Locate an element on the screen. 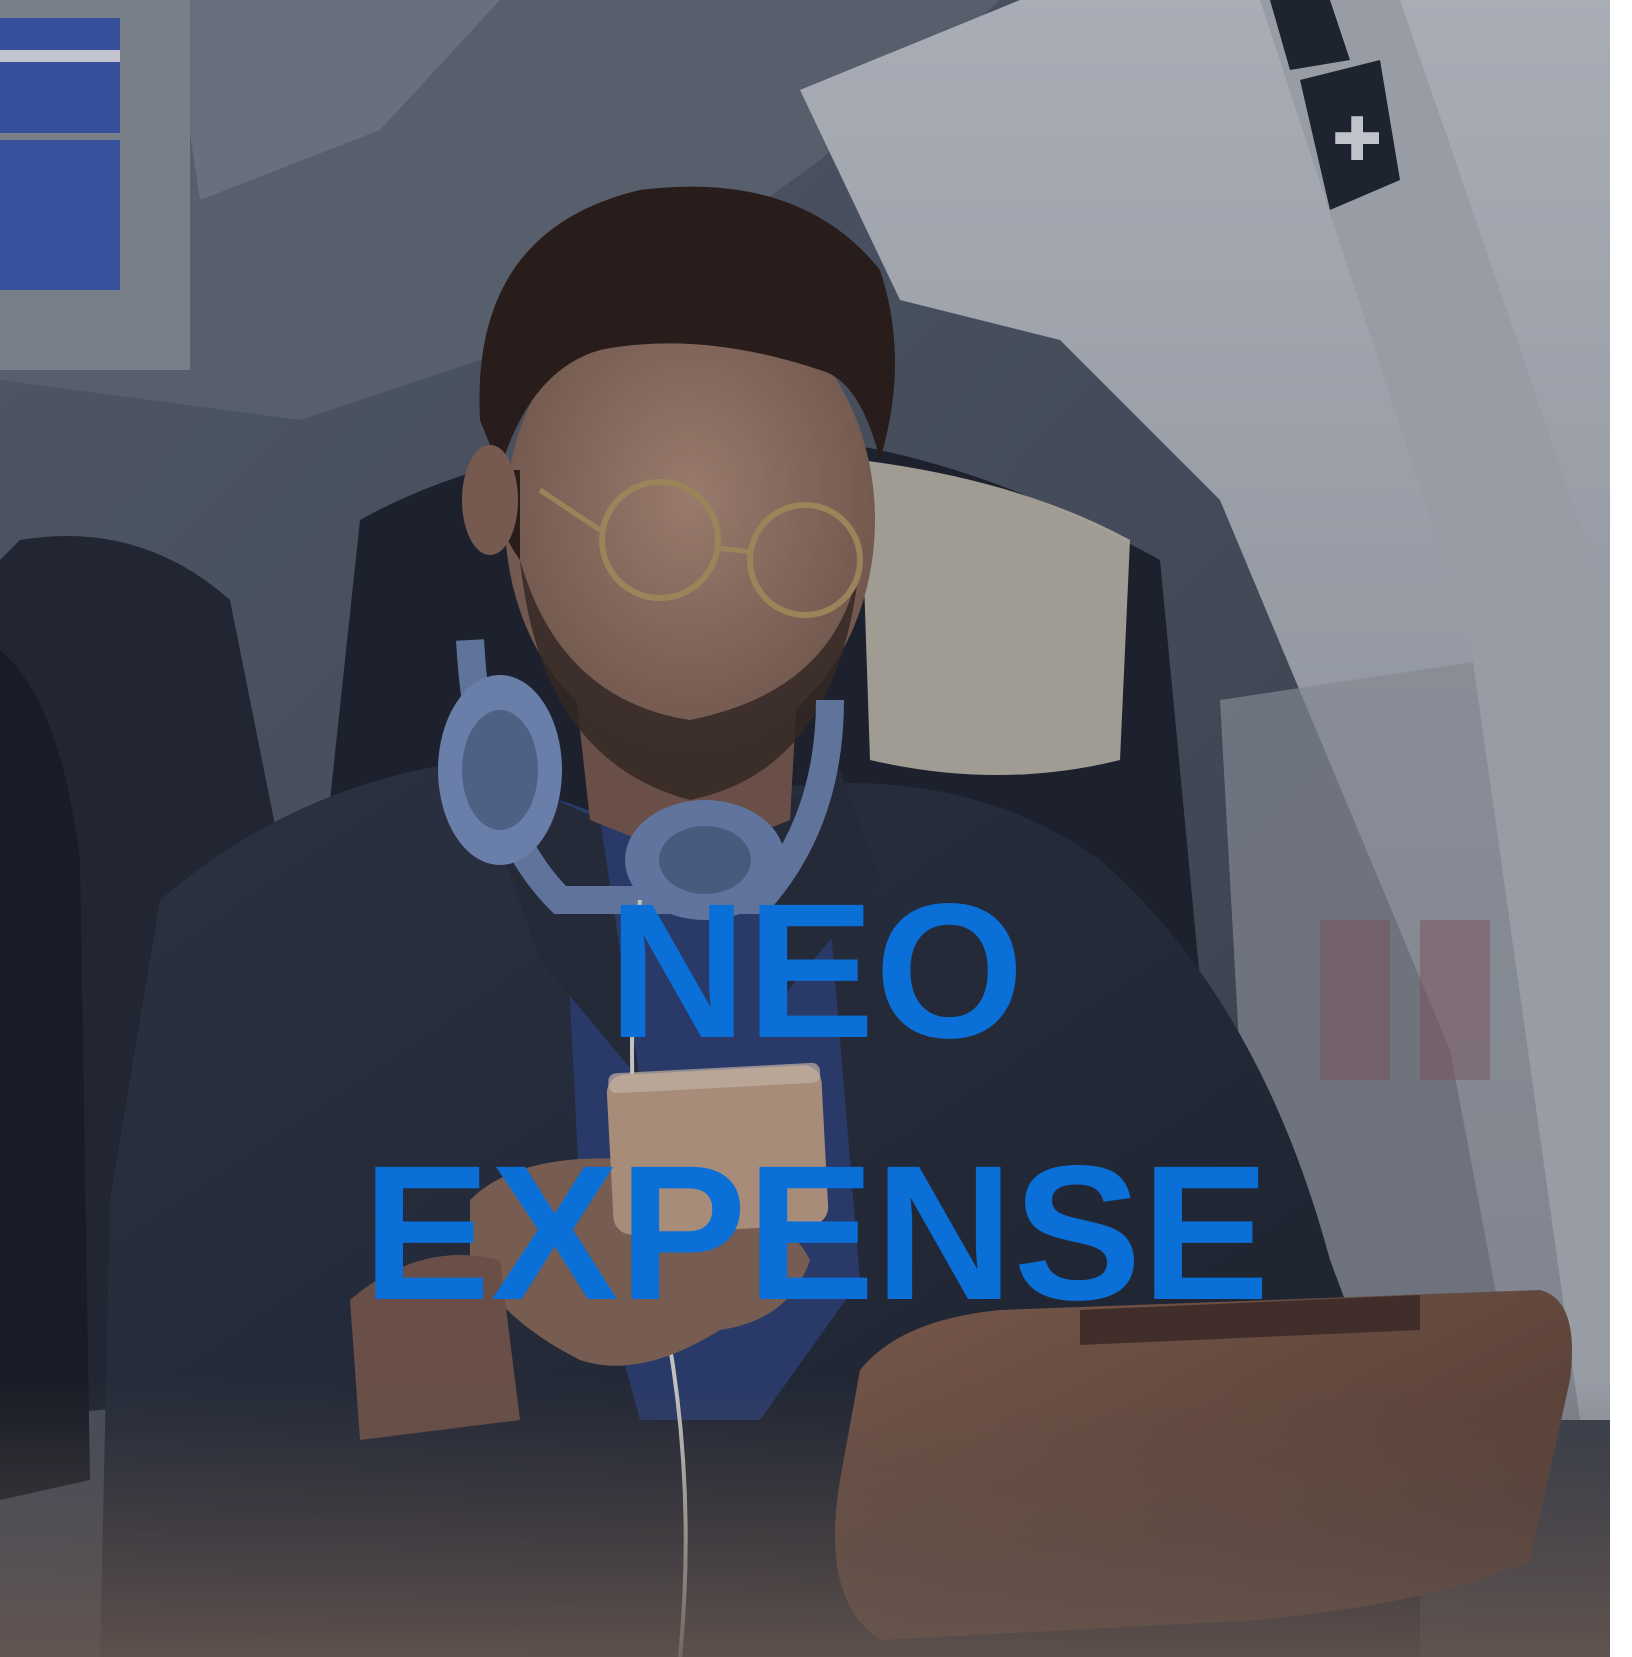 The width and height of the screenshot is (1632, 1657). hero-title-line-1: NEO is located at coordinates (816, 970).